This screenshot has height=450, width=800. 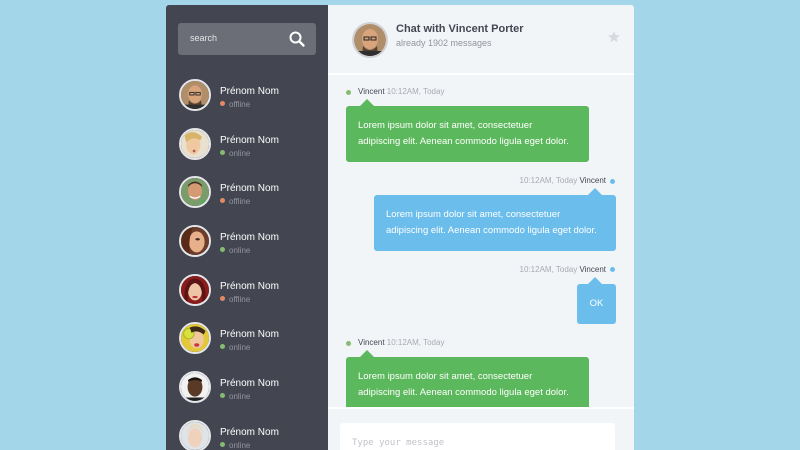 I want to click on search-box: search, so click(x=247, y=39).